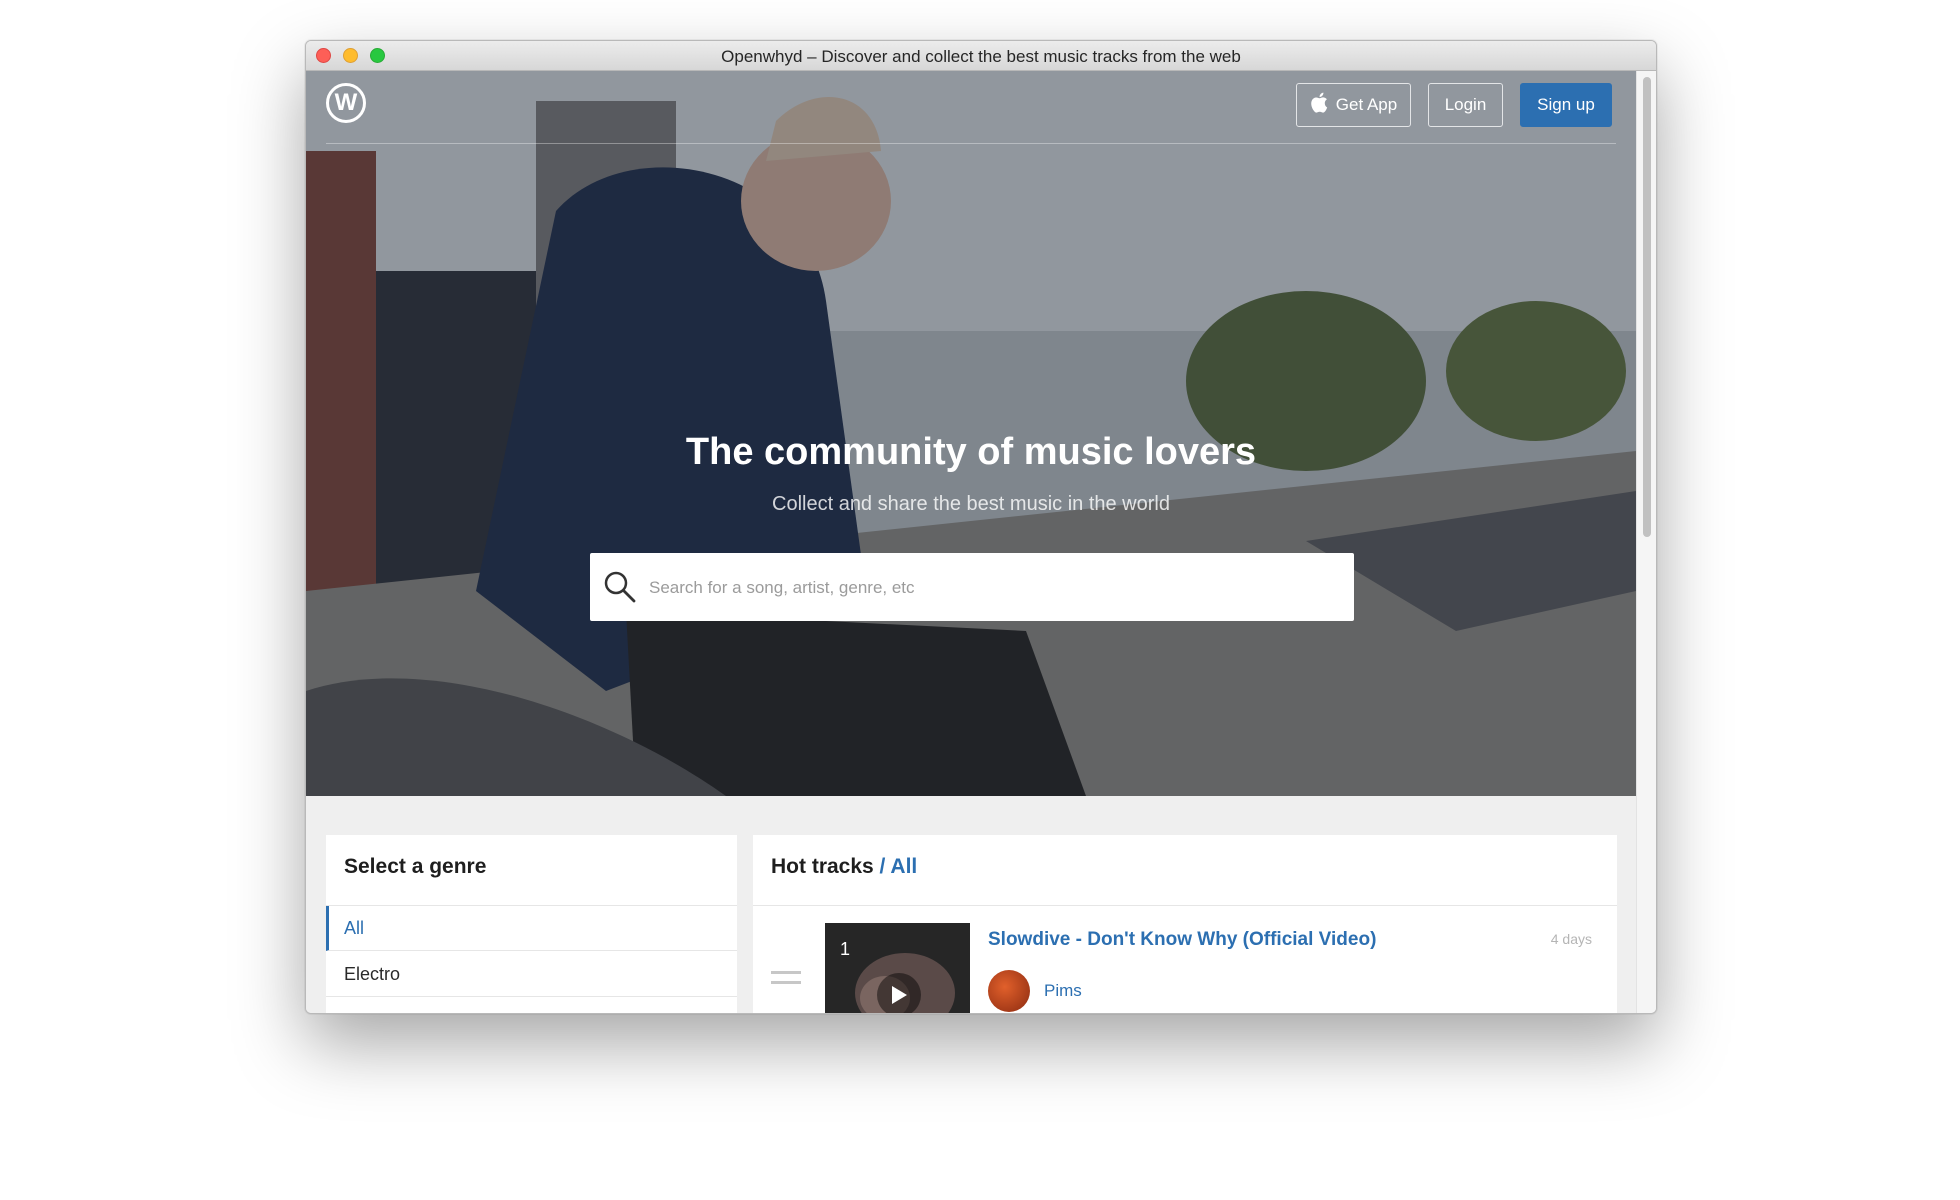 The width and height of the screenshot is (1960, 1200). Describe the element at coordinates (620, 587) in the screenshot. I see `search-icon` at that location.